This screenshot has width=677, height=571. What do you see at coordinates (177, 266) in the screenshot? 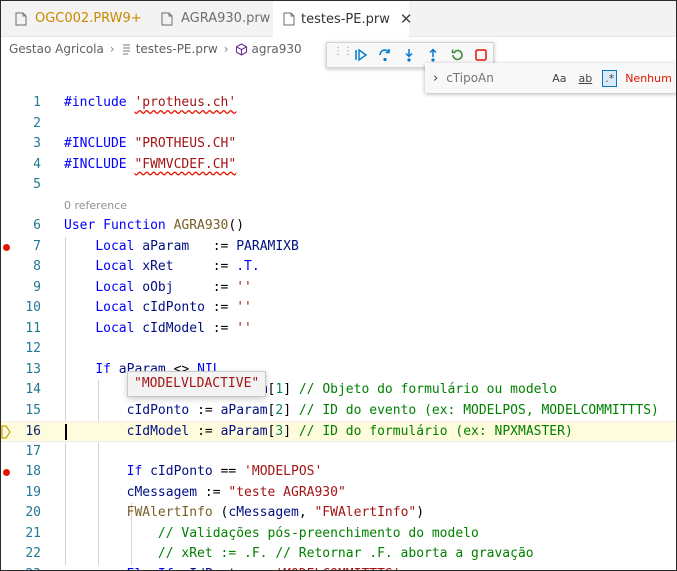
I see `code-token: xRet` at bounding box center [177, 266].